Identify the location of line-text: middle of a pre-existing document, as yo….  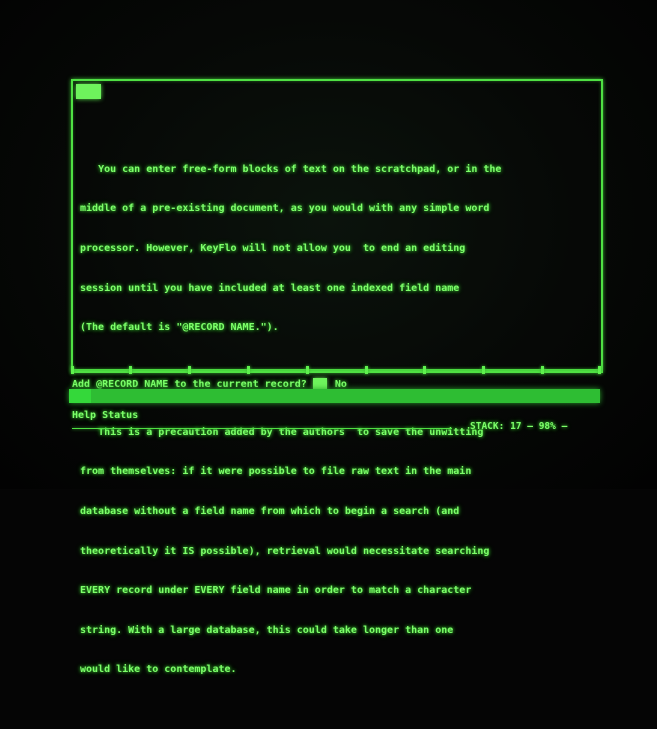
(285, 209).